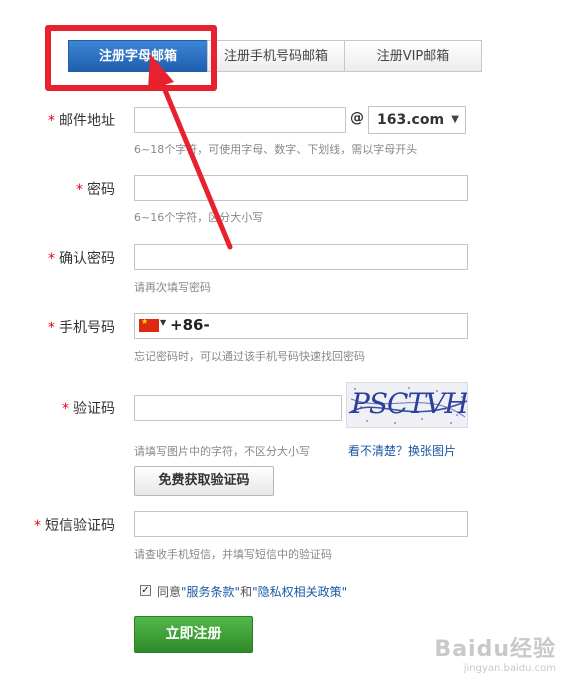 This screenshot has width=566, height=680. I want to click on baidu-jingyan-watermark: Baidu经验 jingyan.baidu.com, so click(495, 652).